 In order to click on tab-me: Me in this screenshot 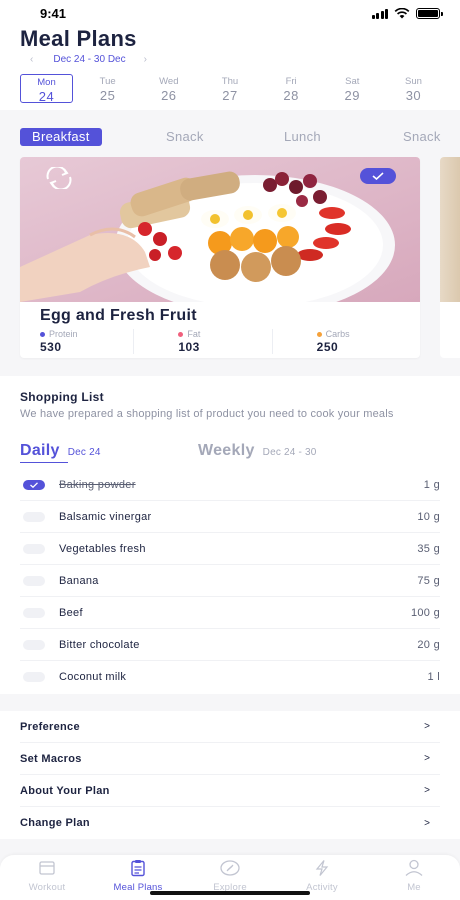, I will do `click(414, 876)`.